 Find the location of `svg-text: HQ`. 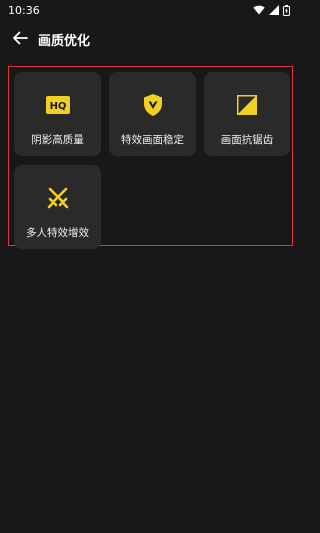

svg-text: HQ is located at coordinates (57, 106).